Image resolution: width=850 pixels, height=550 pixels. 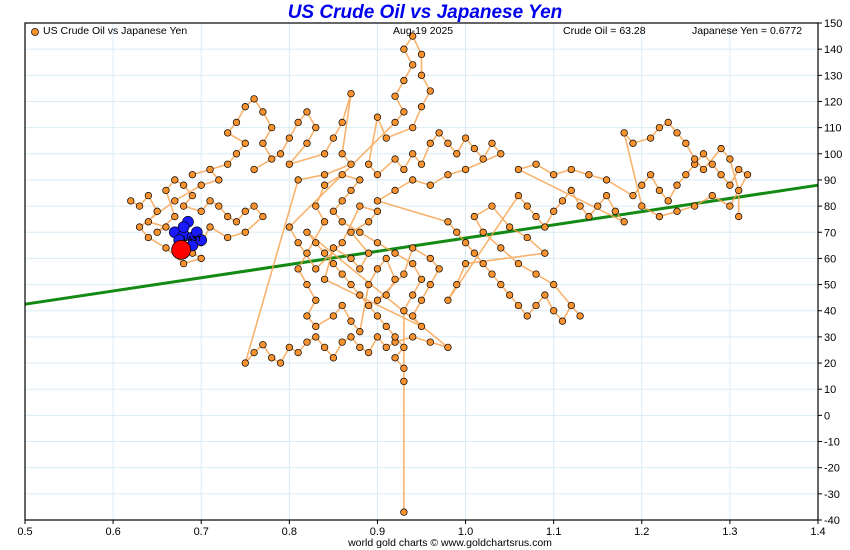 I want to click on y-tick-label: 120, so click(x=833, y=102).